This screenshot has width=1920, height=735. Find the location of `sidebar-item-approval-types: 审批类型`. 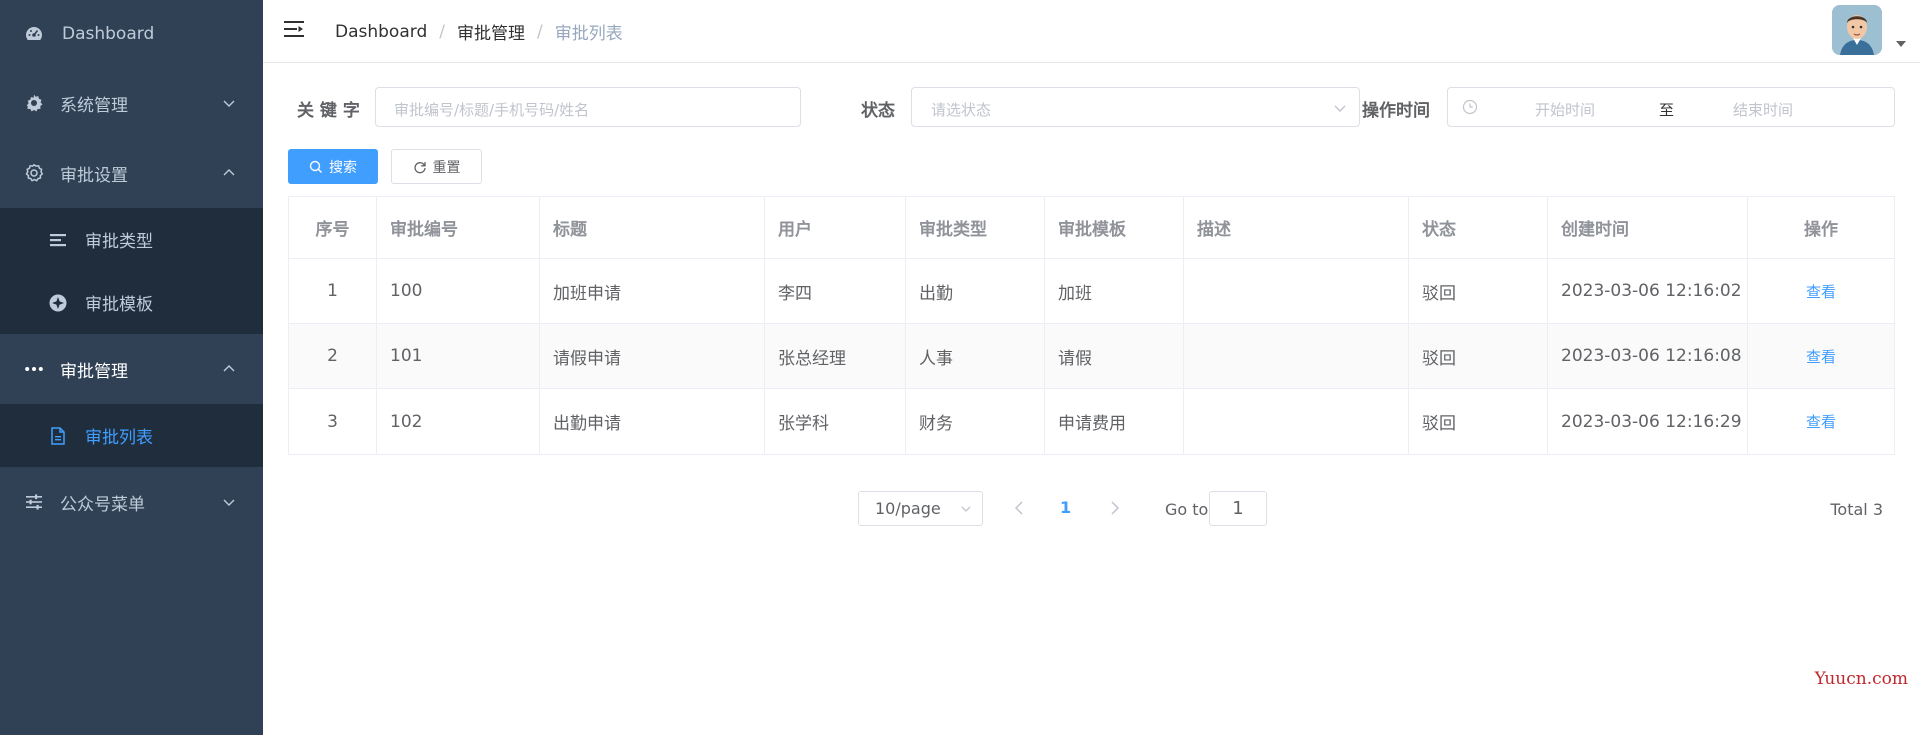

sidebar-item-approval-types: 审批类型 is located at coordinates (131, 239).